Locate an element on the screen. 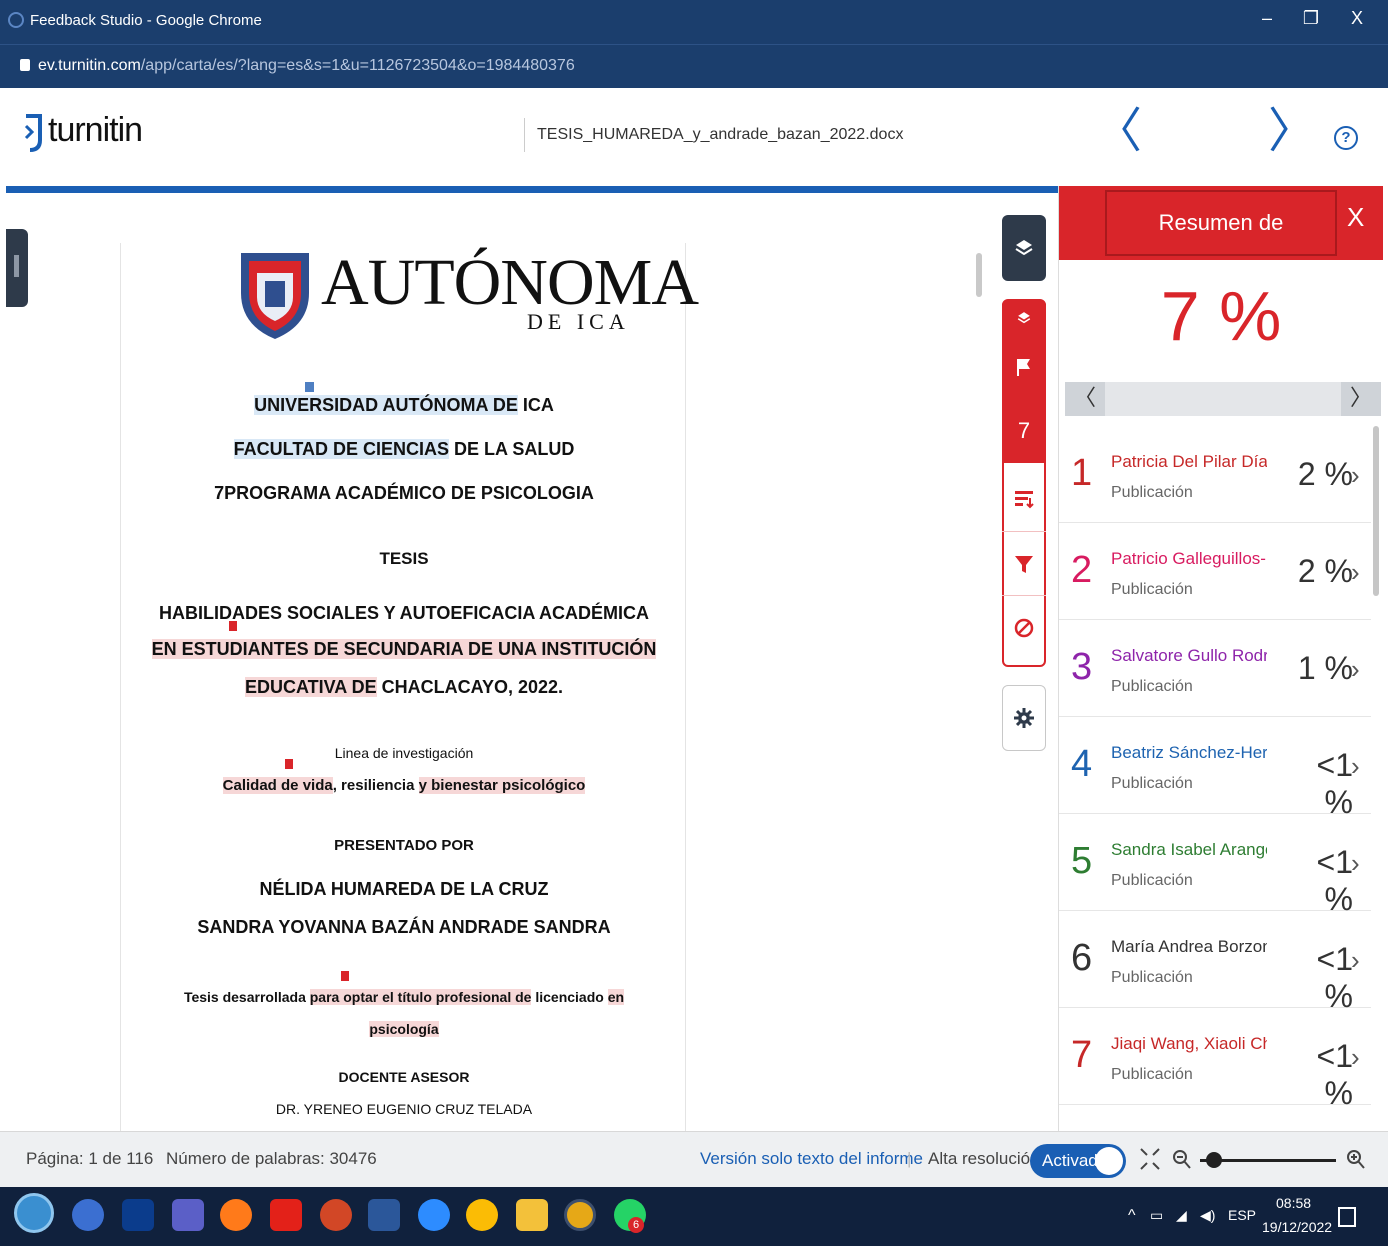 This screenshot has height=1246, width=1388. word-icon is located at coordinates (384, 1215).